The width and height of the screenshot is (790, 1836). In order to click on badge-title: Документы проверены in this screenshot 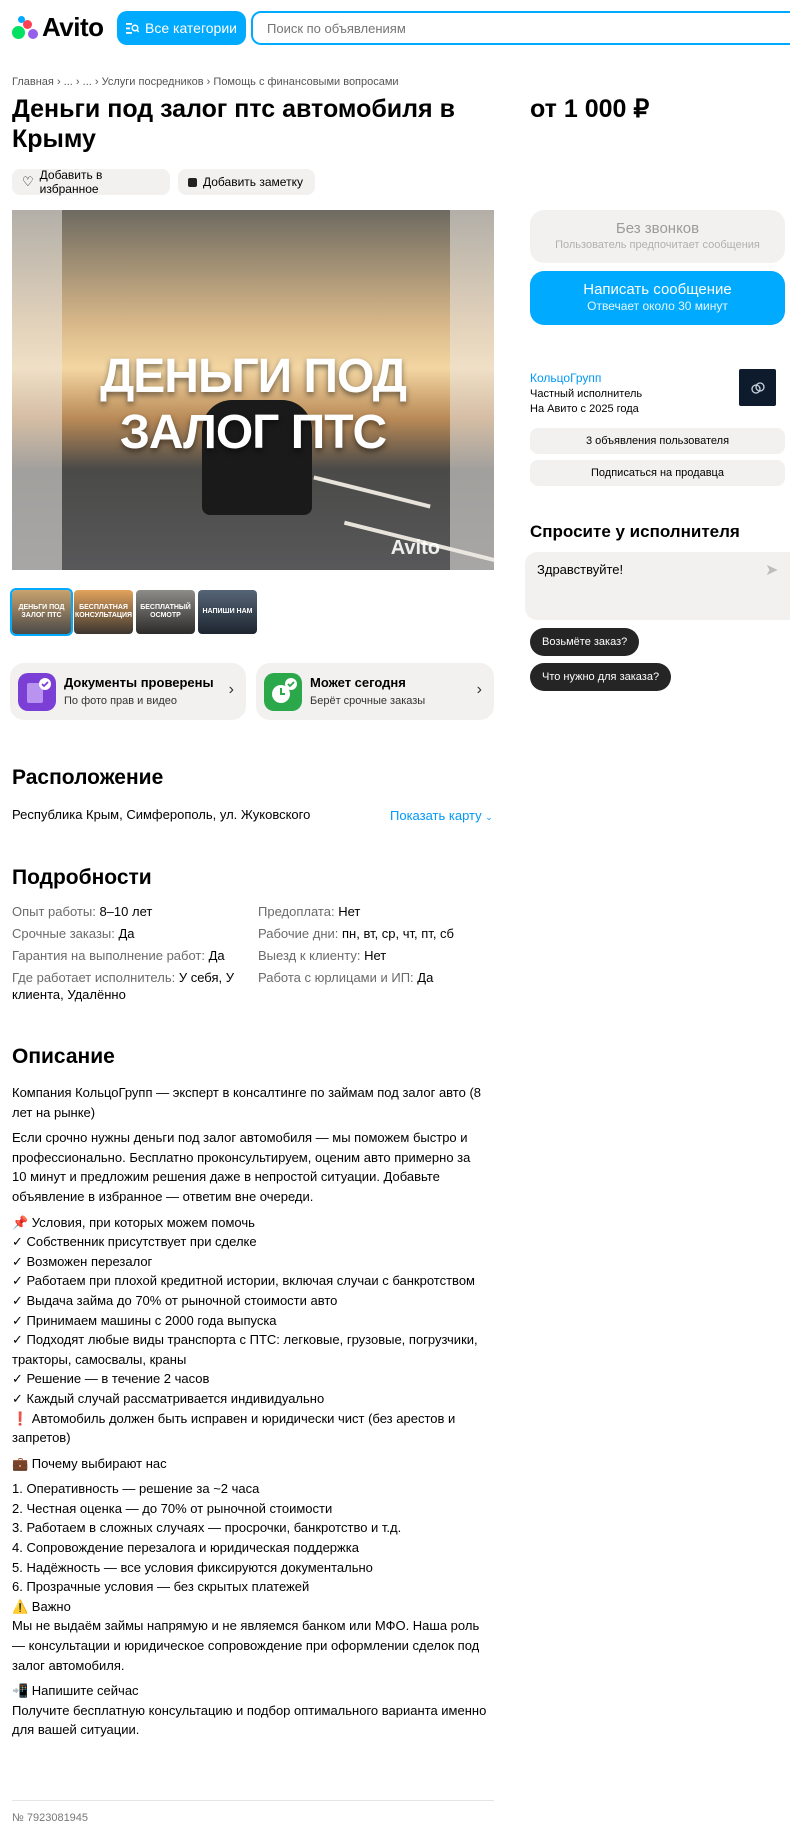, I will do `click(139, 682)`.